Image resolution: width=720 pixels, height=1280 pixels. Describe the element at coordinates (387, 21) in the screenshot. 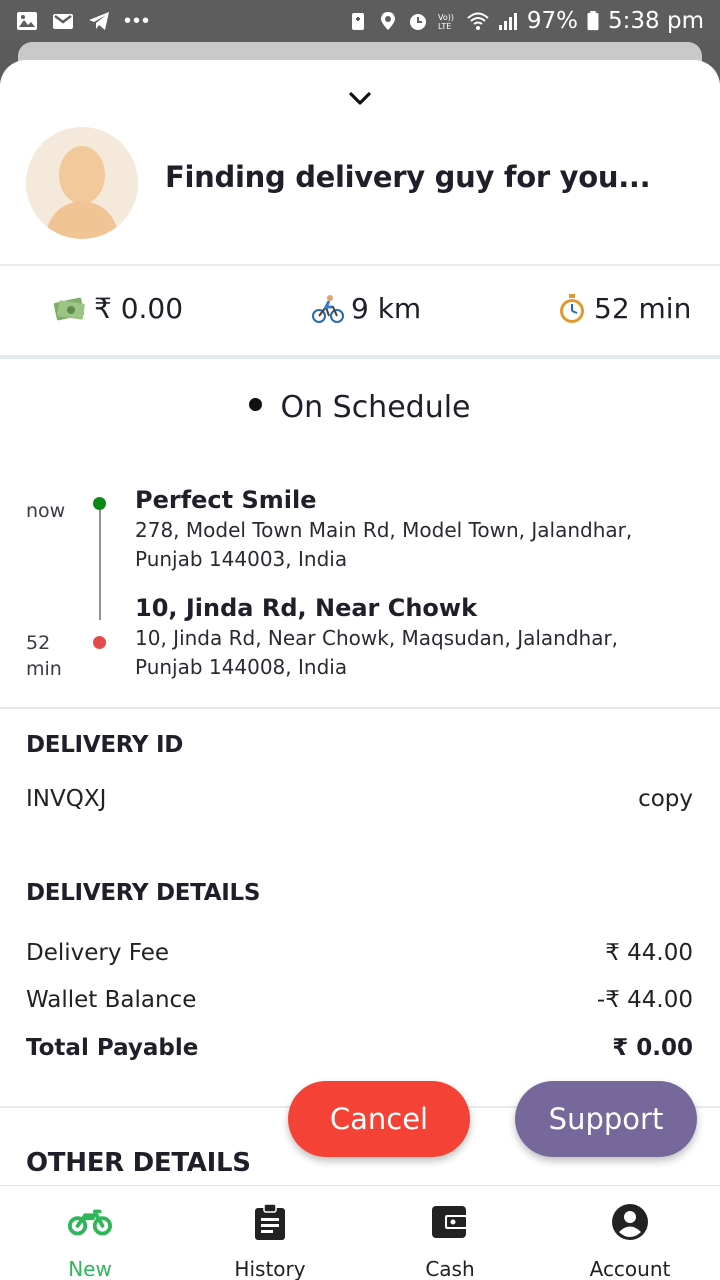

I see `location-icon` at that location.